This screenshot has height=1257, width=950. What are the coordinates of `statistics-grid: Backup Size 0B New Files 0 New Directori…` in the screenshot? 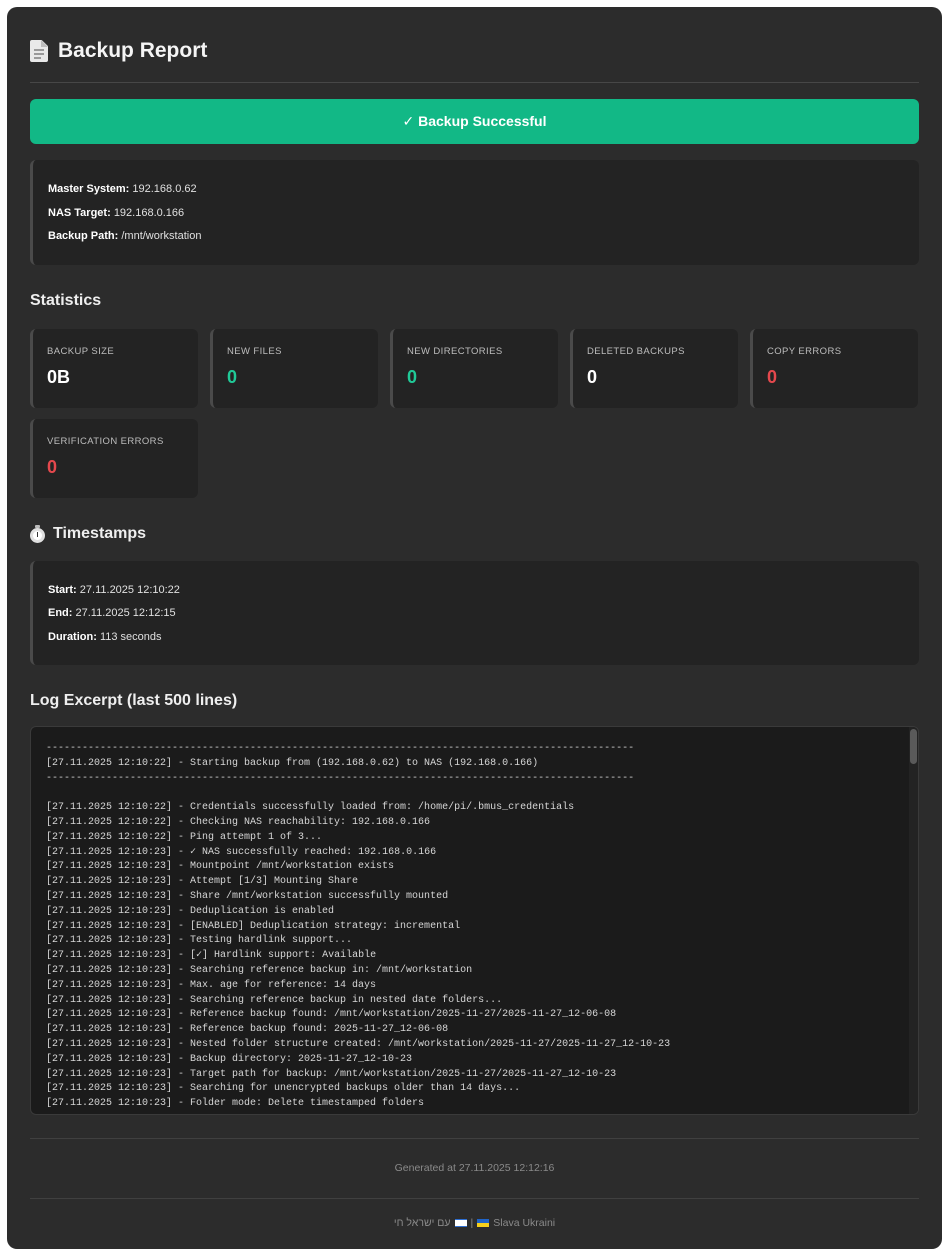 It's located at (474, 413).